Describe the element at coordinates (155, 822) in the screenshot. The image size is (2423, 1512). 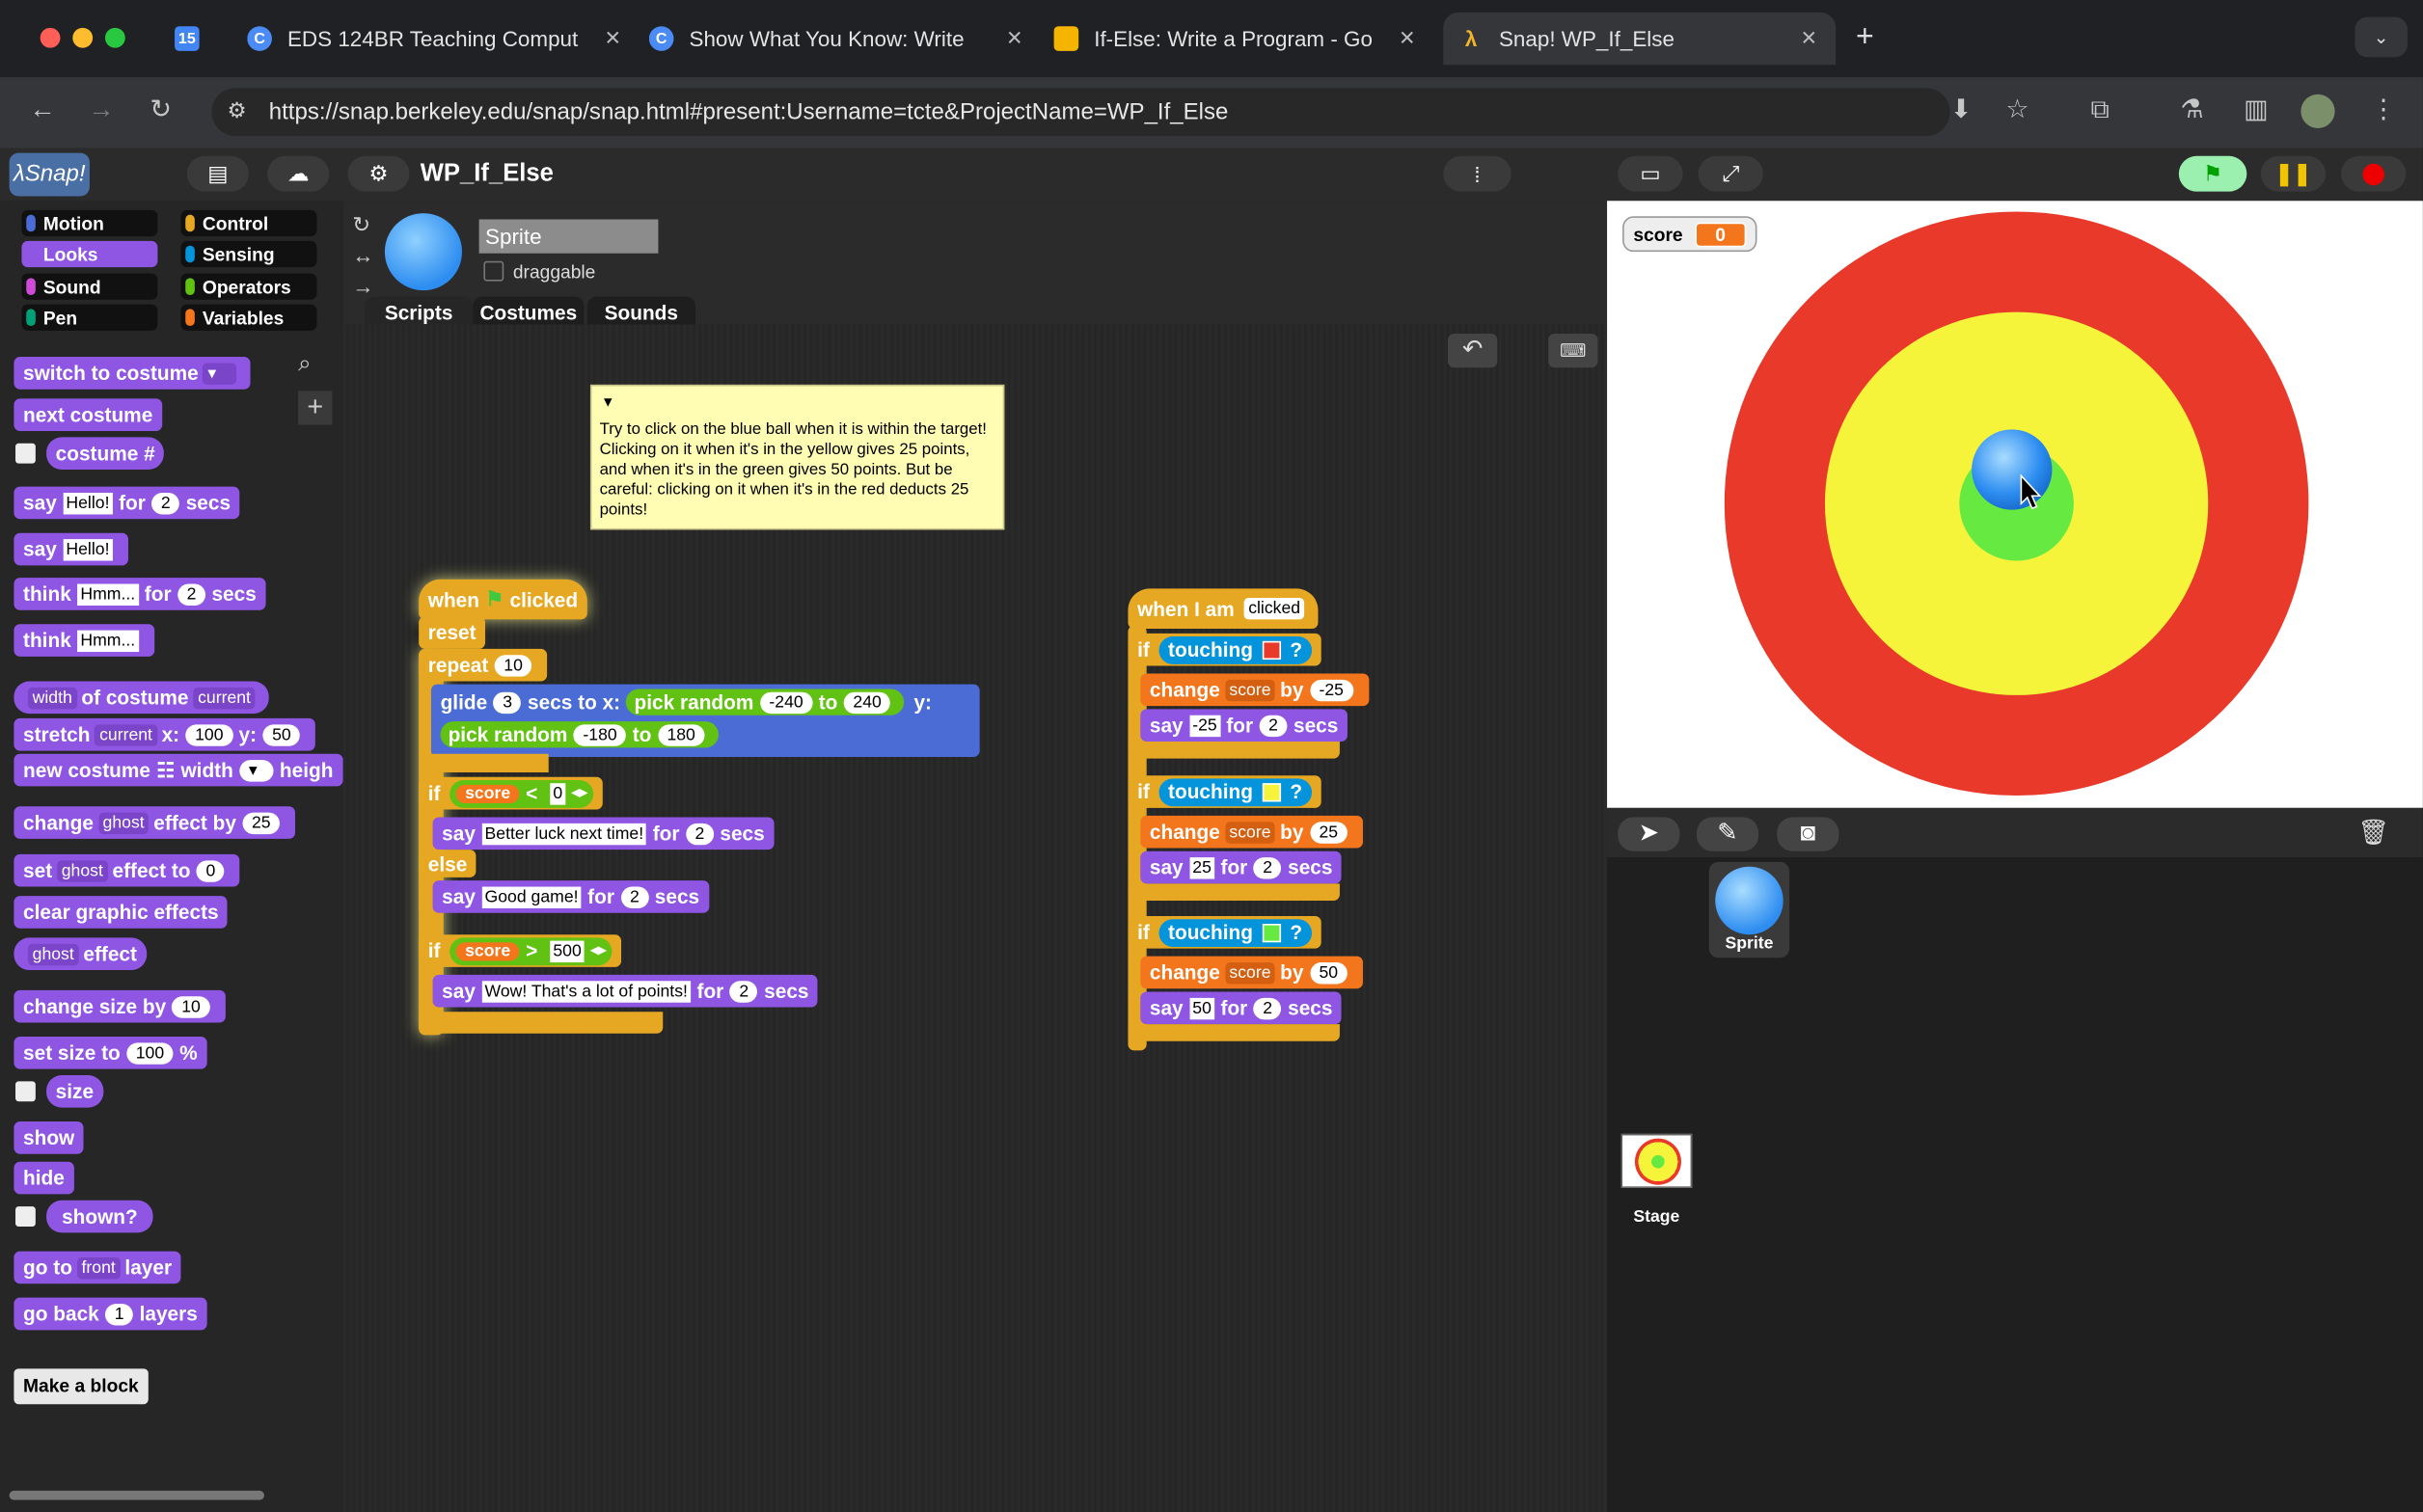
I see `block-change-effect: change ghost effect by 25` at that location.